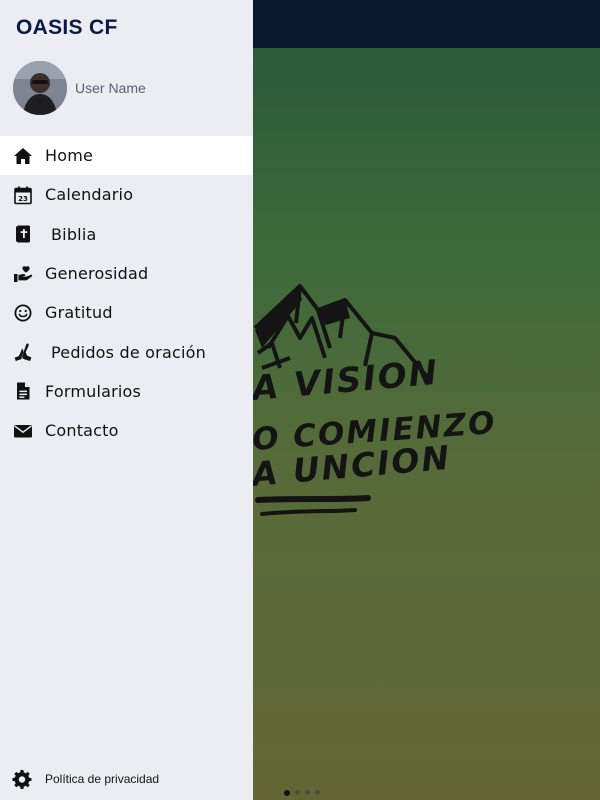  I want to click on menu-item-formularios: Formularios, so click(126, 391).